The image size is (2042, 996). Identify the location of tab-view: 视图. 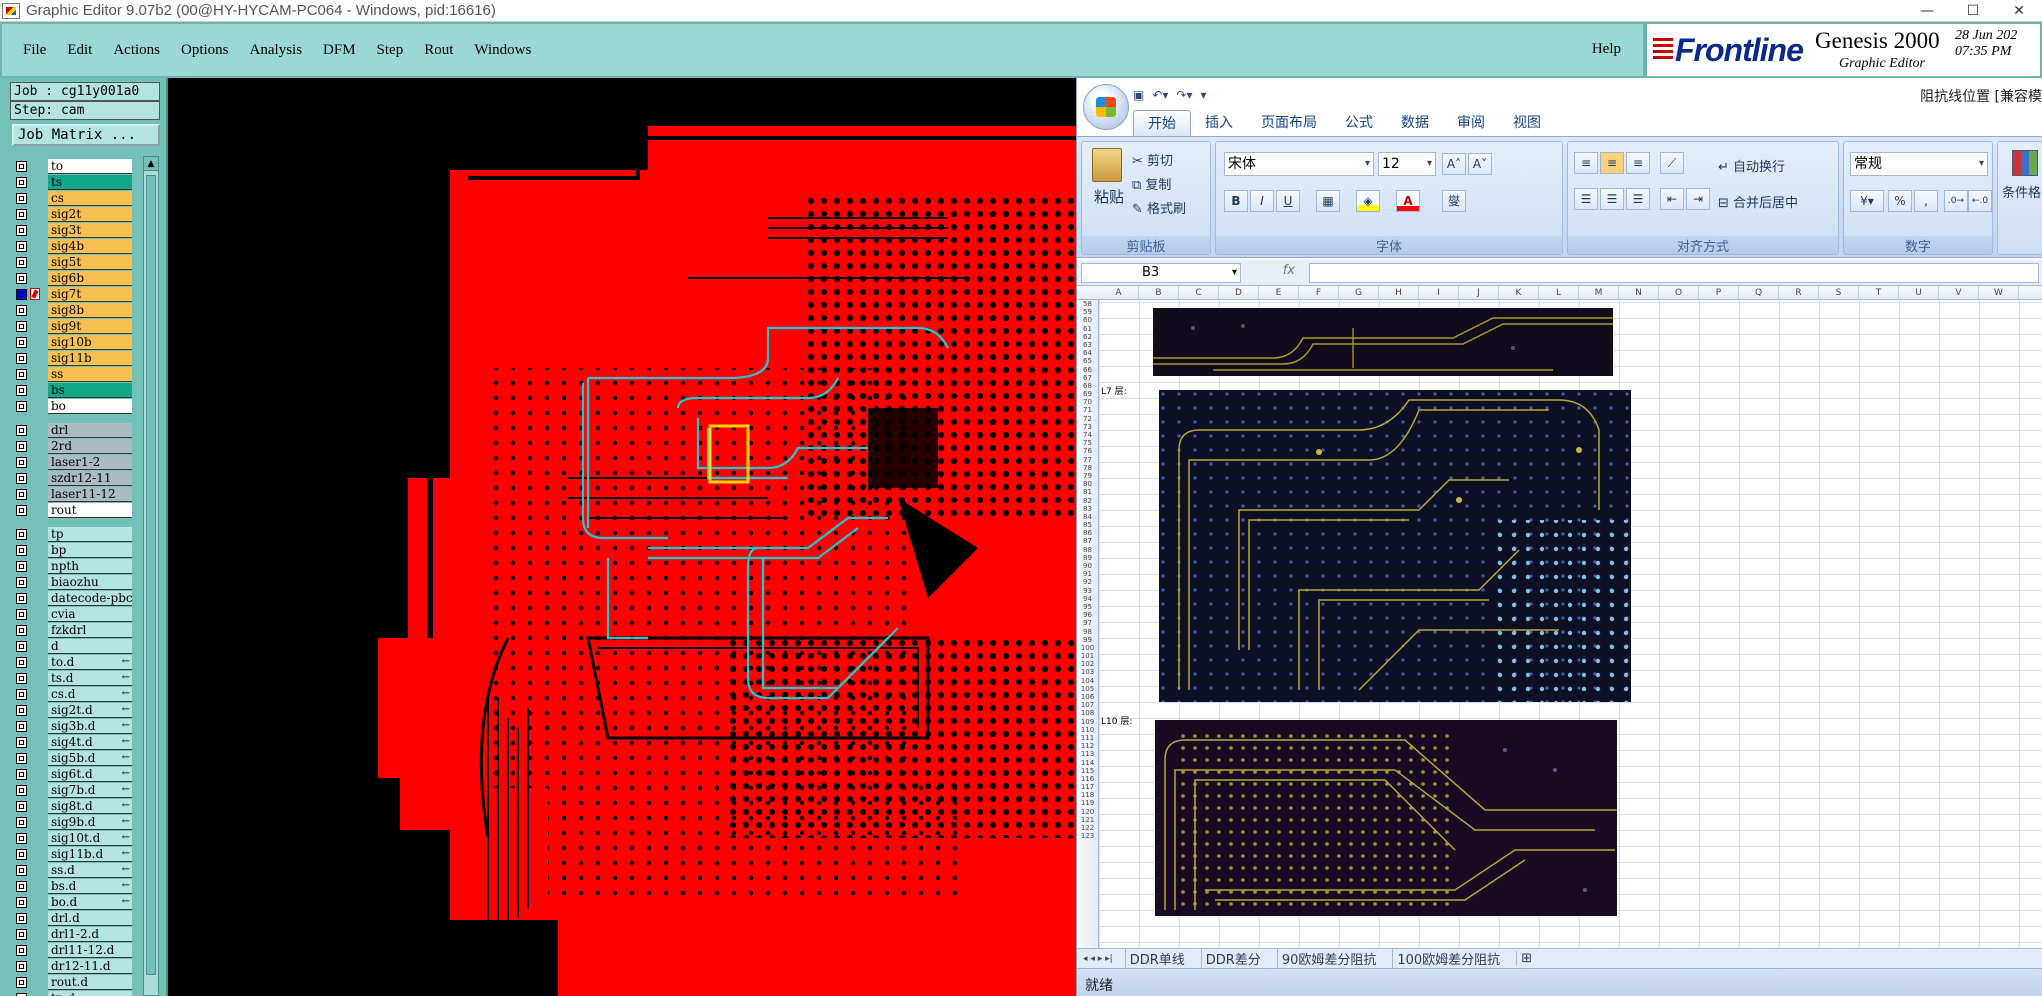
(1527, 123).